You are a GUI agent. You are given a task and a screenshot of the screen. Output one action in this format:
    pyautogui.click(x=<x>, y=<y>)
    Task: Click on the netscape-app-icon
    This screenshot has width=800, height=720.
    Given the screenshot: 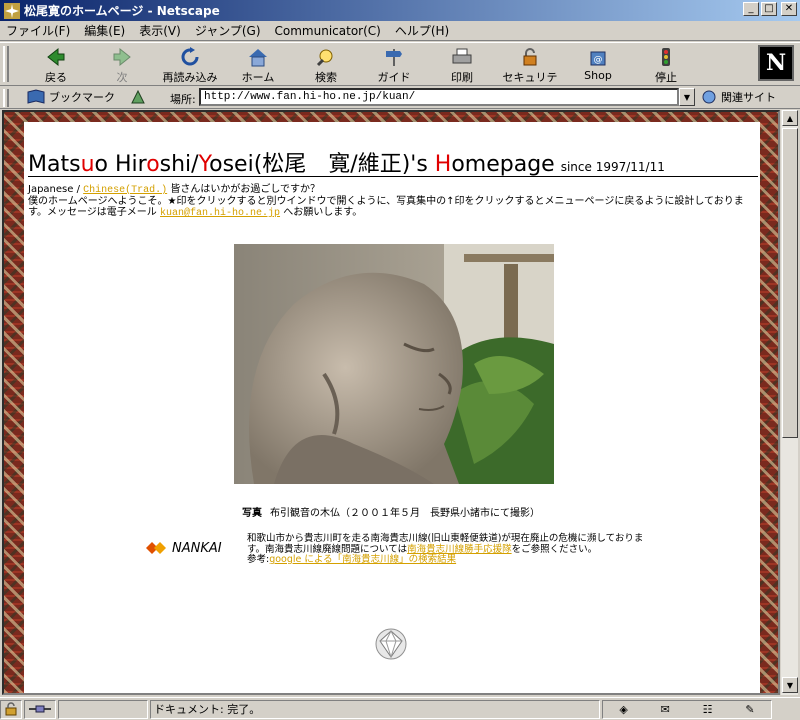 What is the action you would take?
    pyautogui.click(x=12, y=10)
    